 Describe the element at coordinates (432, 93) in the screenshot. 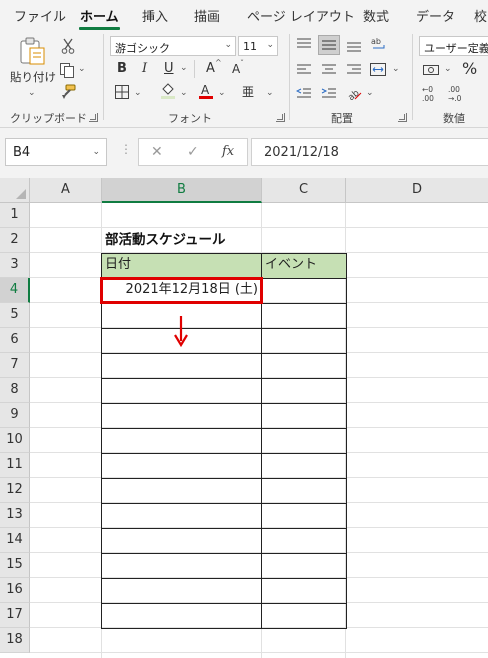

I see `increase-decimal-icon: ←0 .00` at that location.